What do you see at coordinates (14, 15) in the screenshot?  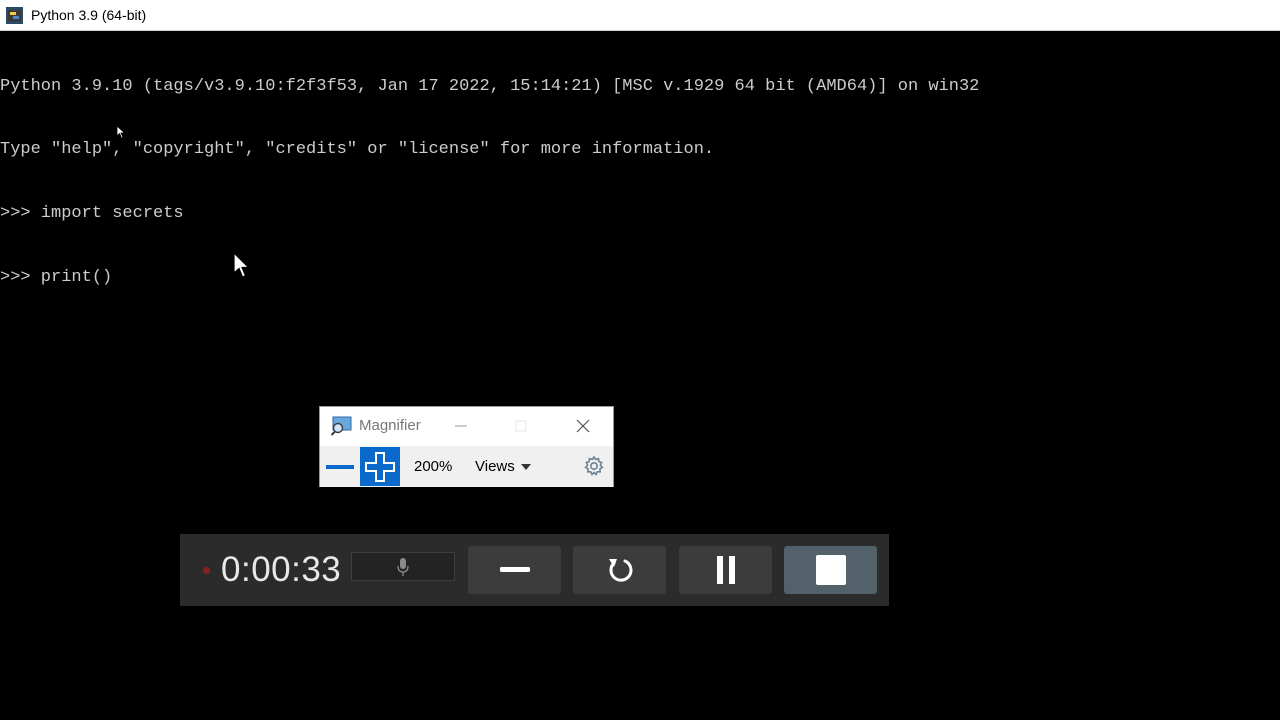 I see `python-icon` at bounding box center [14, 15].